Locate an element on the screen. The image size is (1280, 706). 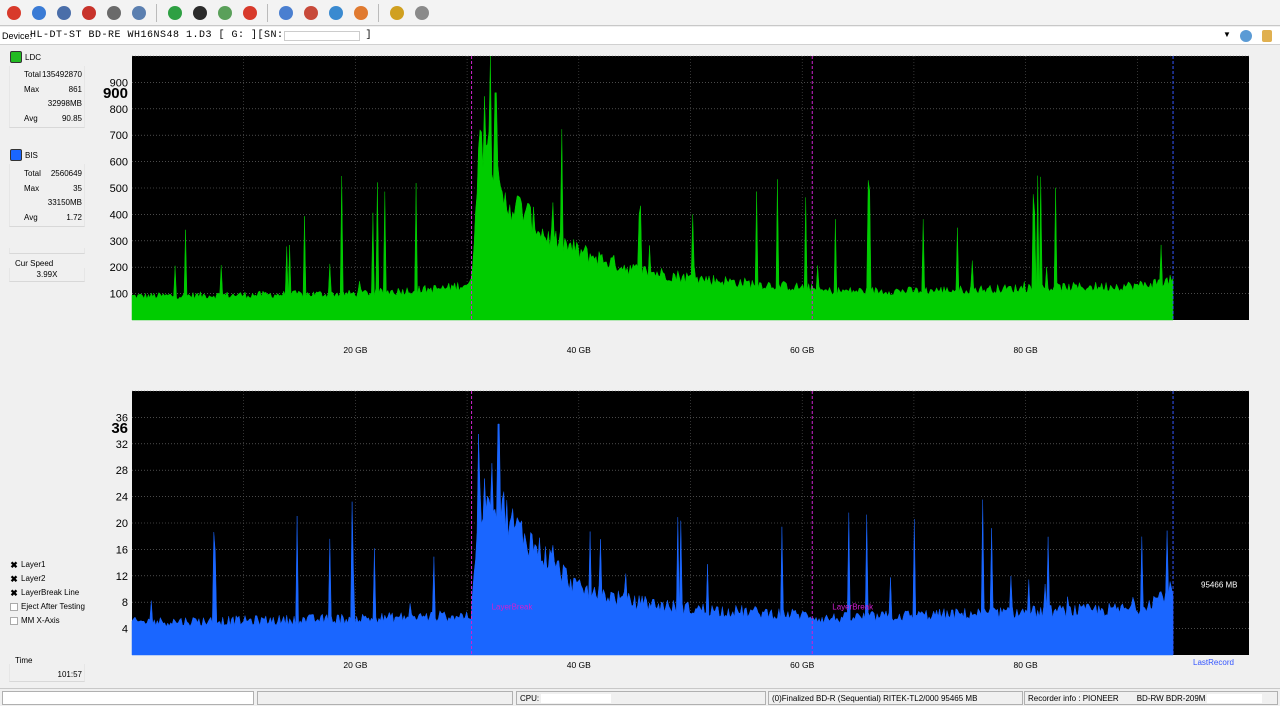
printer-icon is located at coordinates (421, 12).